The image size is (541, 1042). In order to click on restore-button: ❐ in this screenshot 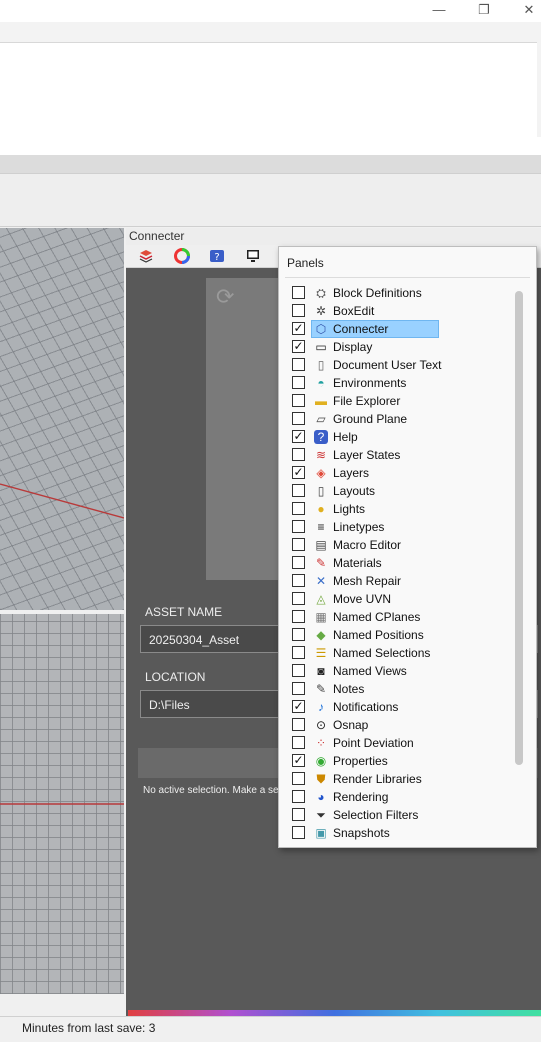, I will do `click(484, 10)`.